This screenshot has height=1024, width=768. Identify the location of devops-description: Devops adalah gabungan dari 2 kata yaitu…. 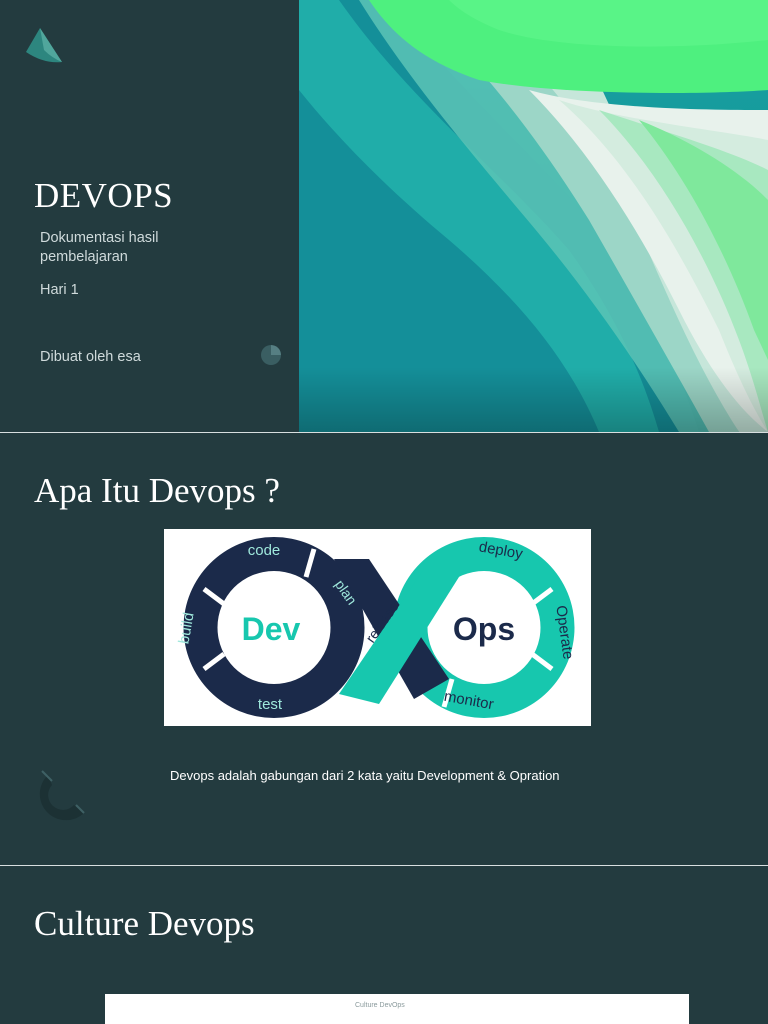
(365, 775).